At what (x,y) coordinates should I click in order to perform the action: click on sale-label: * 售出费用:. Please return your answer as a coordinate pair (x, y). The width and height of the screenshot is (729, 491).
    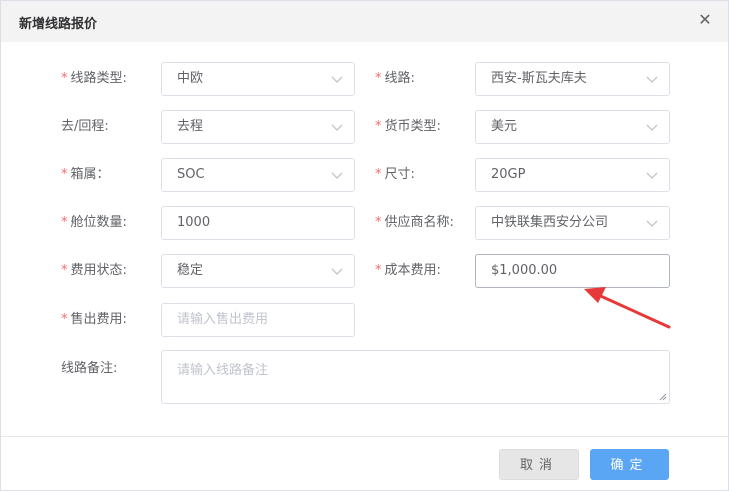
    Looking at the image, I should click on (94, 320).